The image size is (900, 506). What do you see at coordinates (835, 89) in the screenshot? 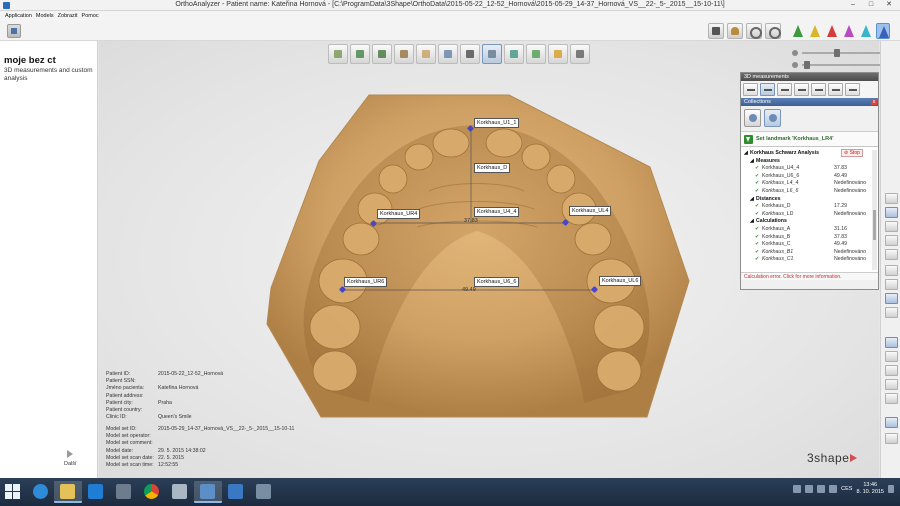
I see `line-distance-icon` at bounding box center [835, 89].